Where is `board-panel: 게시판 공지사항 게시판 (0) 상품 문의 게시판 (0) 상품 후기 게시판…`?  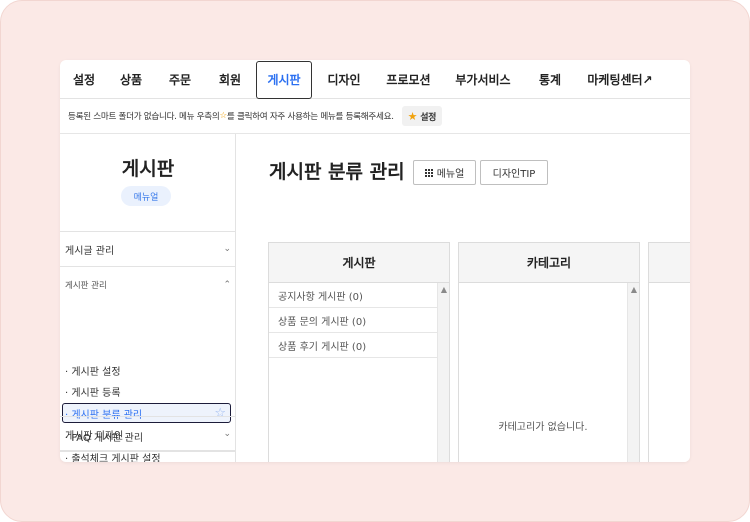
board-panel: 게시판 공지사항 게시판 (0) 상품 문의 게시판 (0) 상품 후기 게시판… is located at coordinates (359, 352).